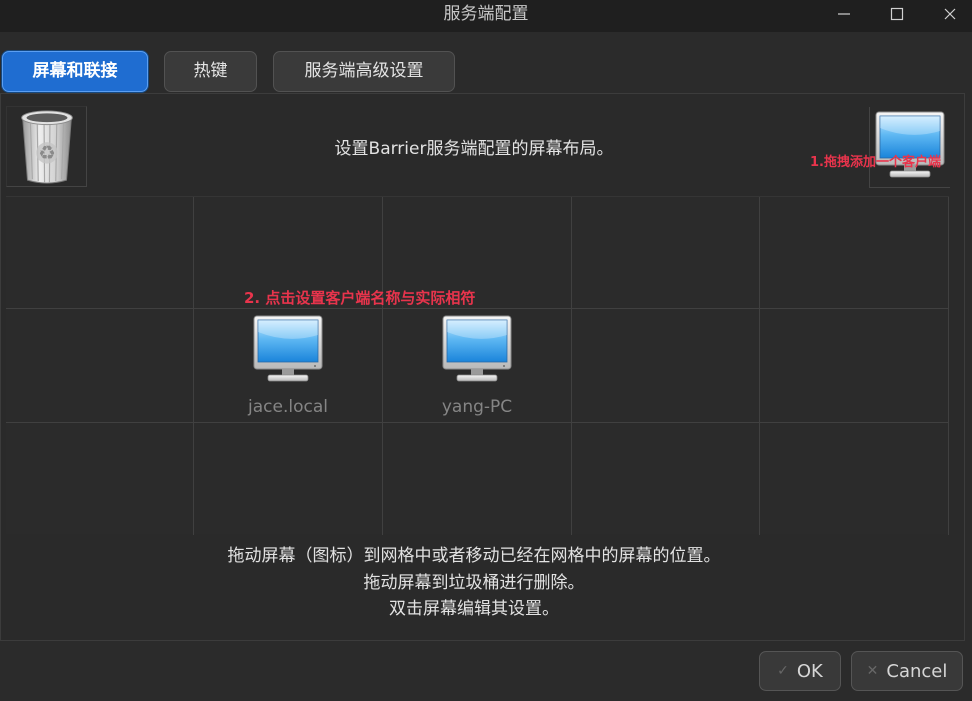 Image resolution: width=972 pixels, height=701 pixels. Describe the element at coordinates (917, 671) in the screenshot. I see `cancel-button-label: Cancel` at that location.